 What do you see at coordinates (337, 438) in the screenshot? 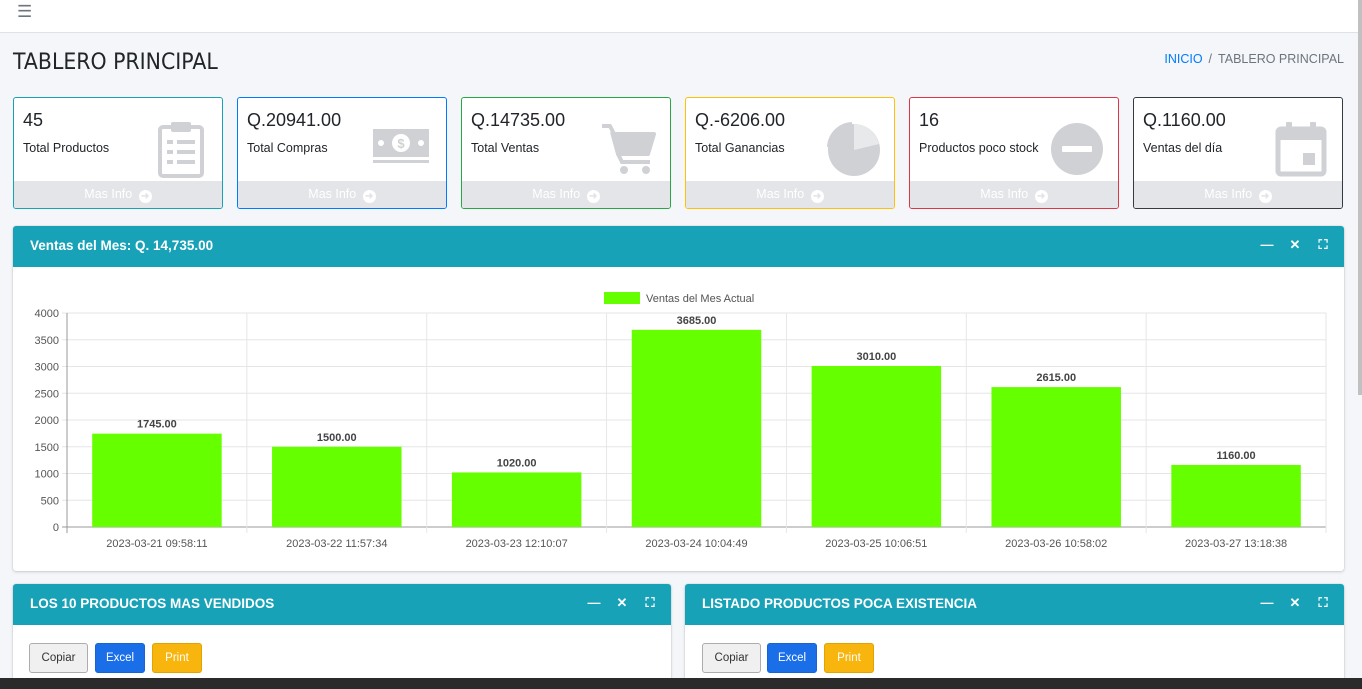
I see `bar-data-label: 1500.00` at bounding box center [337, 438].